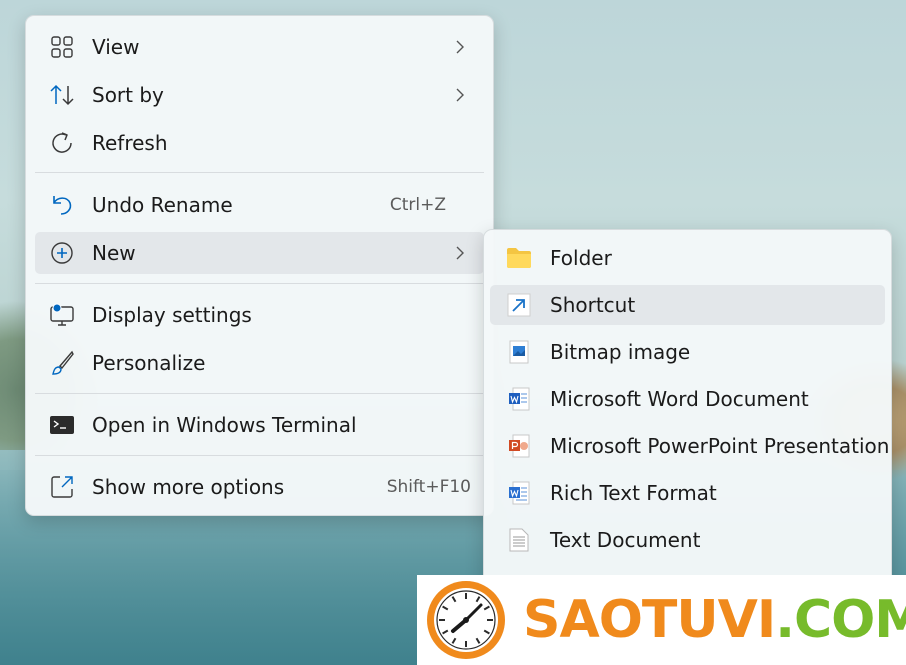 This screenshot has height=665, width=906. I want to click on clock-logo-icon, so click(466, 620).